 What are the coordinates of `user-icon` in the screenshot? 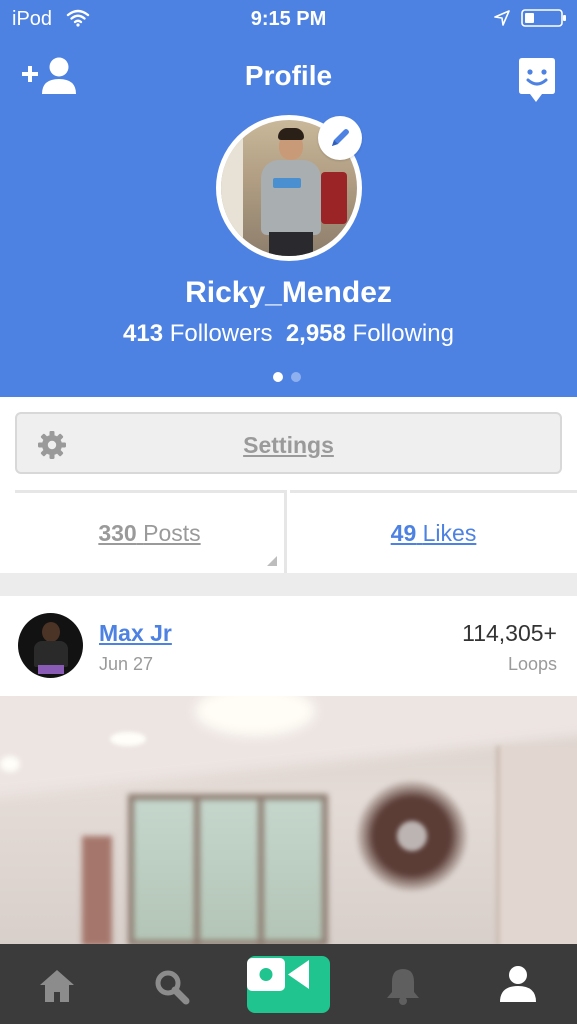 It's located at (518, 984).